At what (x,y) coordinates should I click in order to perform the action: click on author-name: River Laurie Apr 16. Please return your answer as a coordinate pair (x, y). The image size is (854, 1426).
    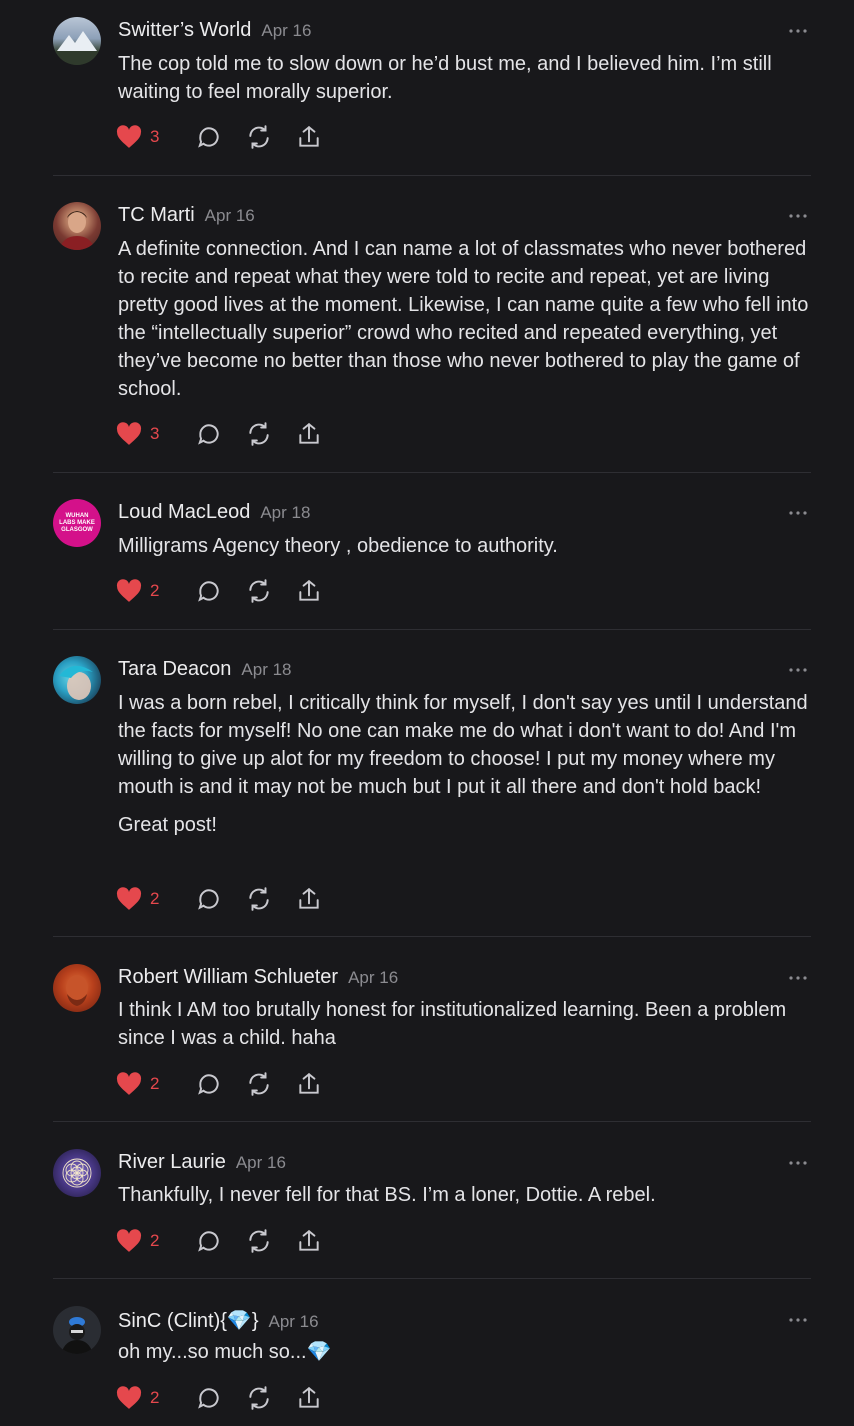
    Looking at the image, I should click on (202, 1162).